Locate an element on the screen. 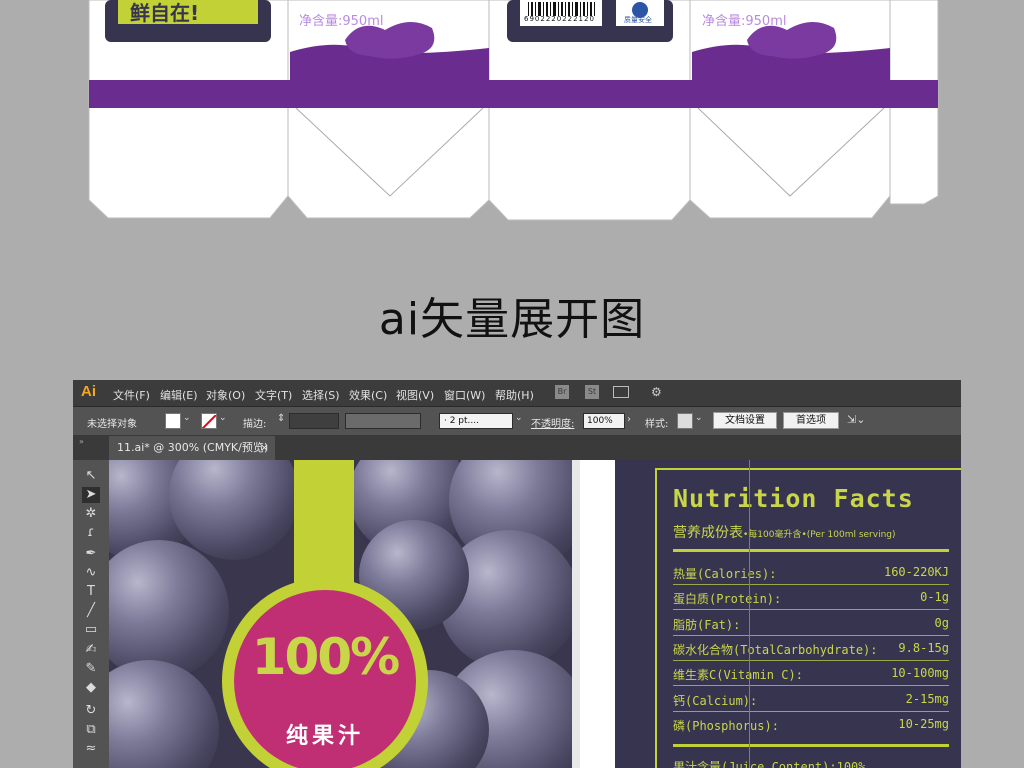 This screenshot has height=768, width=1024. variable-width-profile is located at coordinates (383, 421).